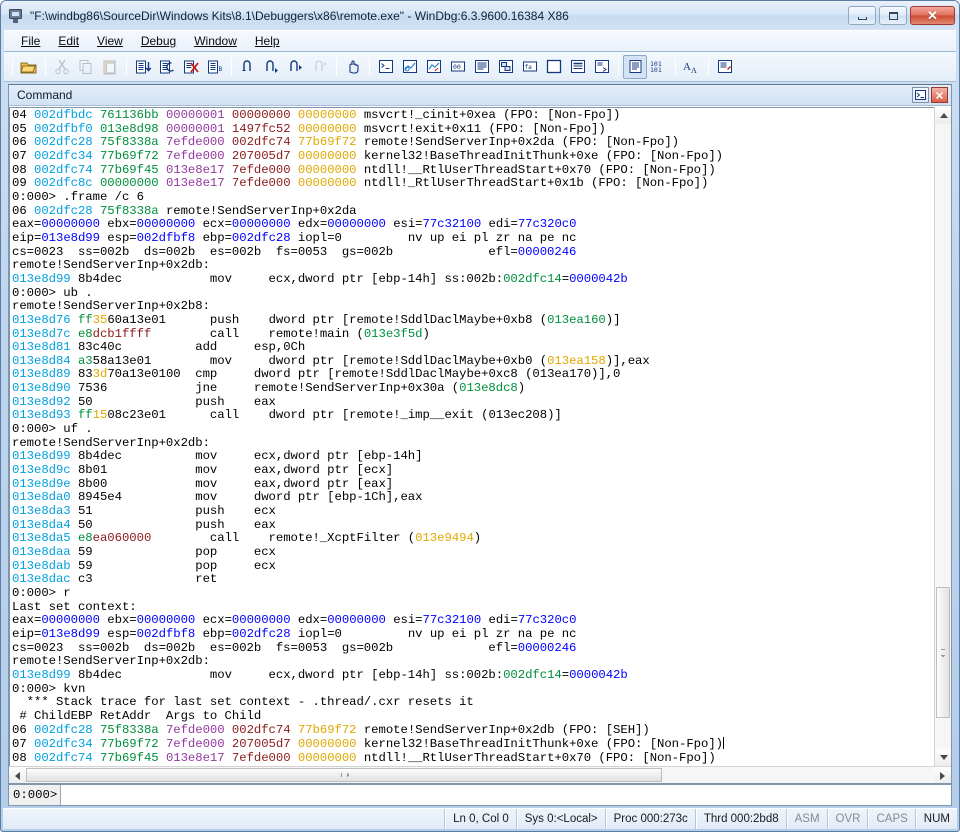 This screenshot has width=960, height=832. What do you see at coordinates (122, 538) in the screenshot?
I see `console-token: ea060000` at bounding box center [122, 538].